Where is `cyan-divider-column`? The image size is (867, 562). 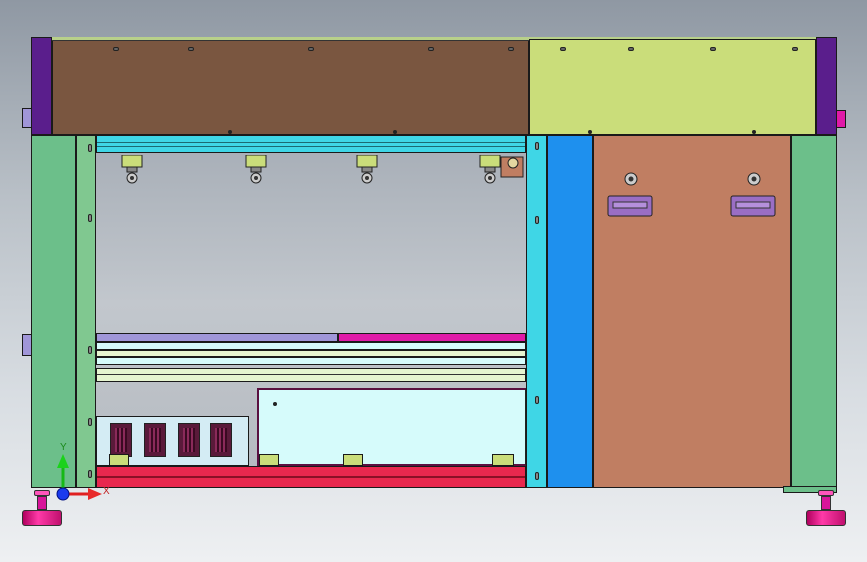
cyan-divider-column is located at coordinates (536, 311).